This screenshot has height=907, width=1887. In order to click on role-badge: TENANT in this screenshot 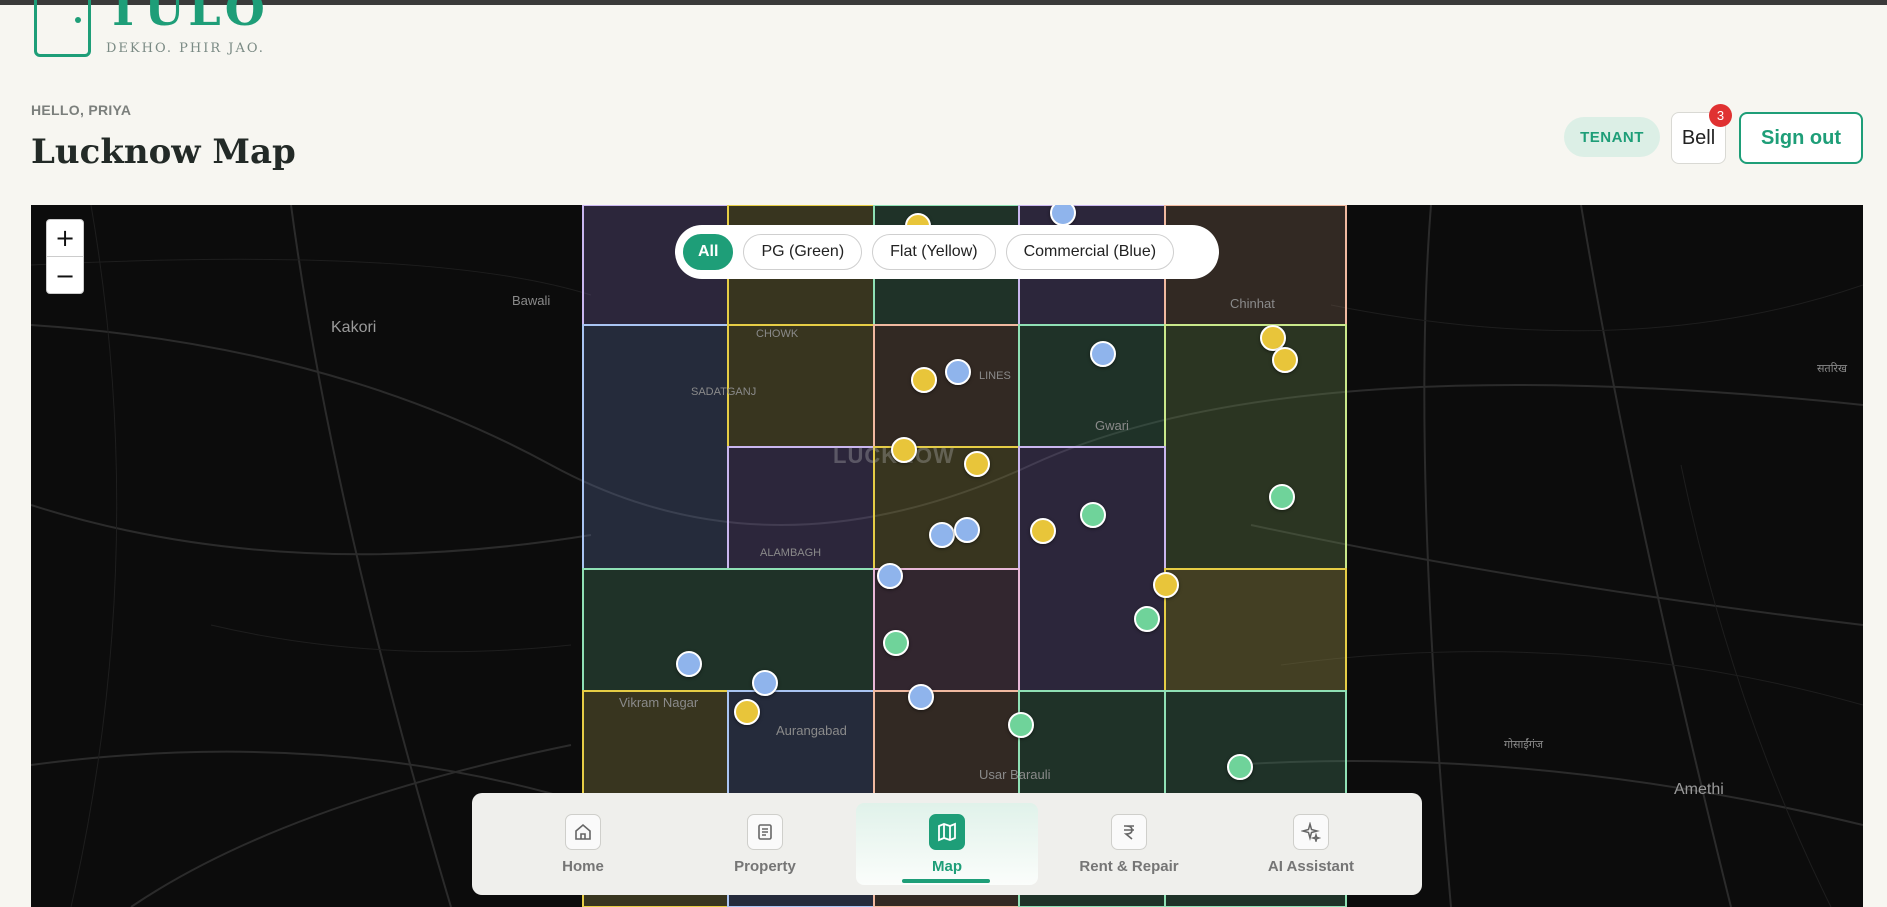, I will do `click(1612, 137)`.